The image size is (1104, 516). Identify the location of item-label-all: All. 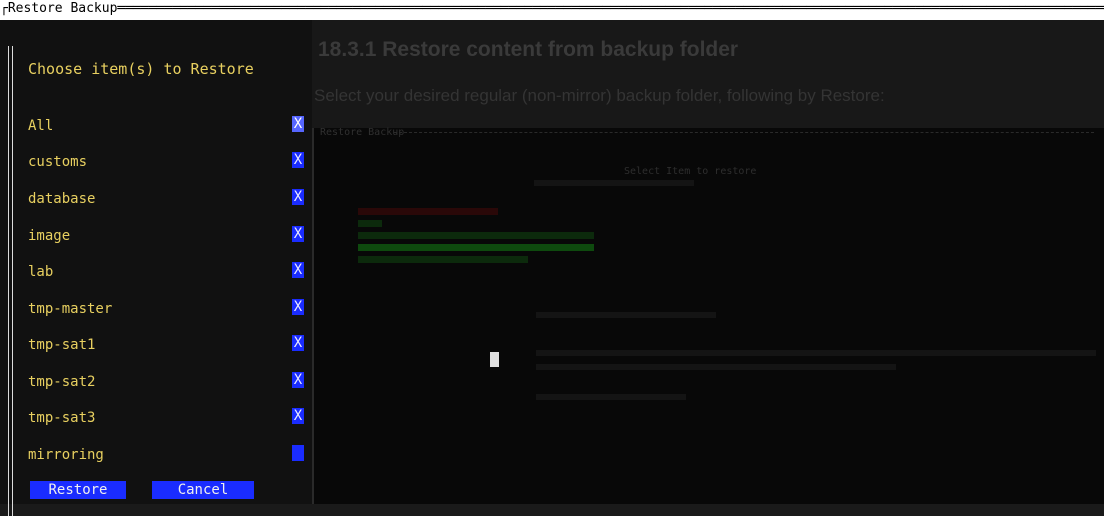
(40, 126).